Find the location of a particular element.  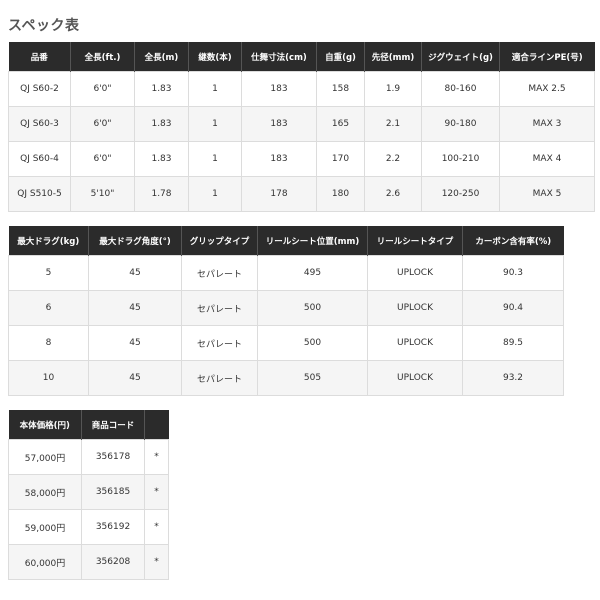

table-cell: 505 is located at coordinates (312, 378).